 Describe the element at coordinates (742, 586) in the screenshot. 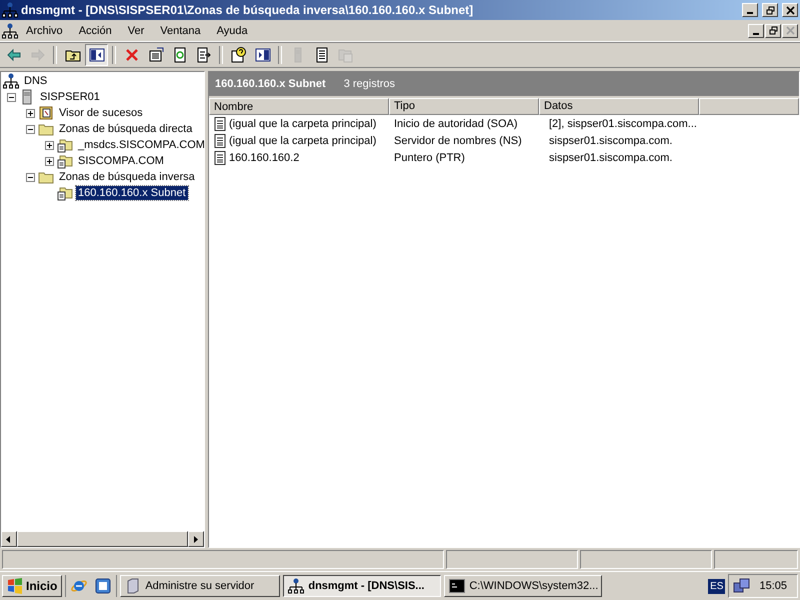

I see `network-computers-icon` at that location.